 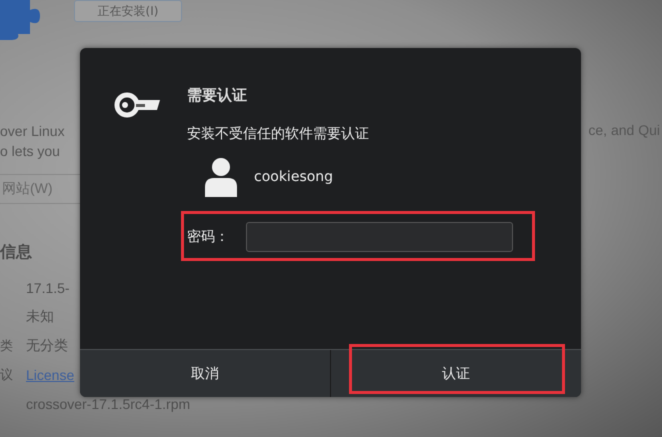 What do you see at coordinates (205, 373) in the screenshot?
I see `cancel-button: 取消` at bounding box center [205, 373].